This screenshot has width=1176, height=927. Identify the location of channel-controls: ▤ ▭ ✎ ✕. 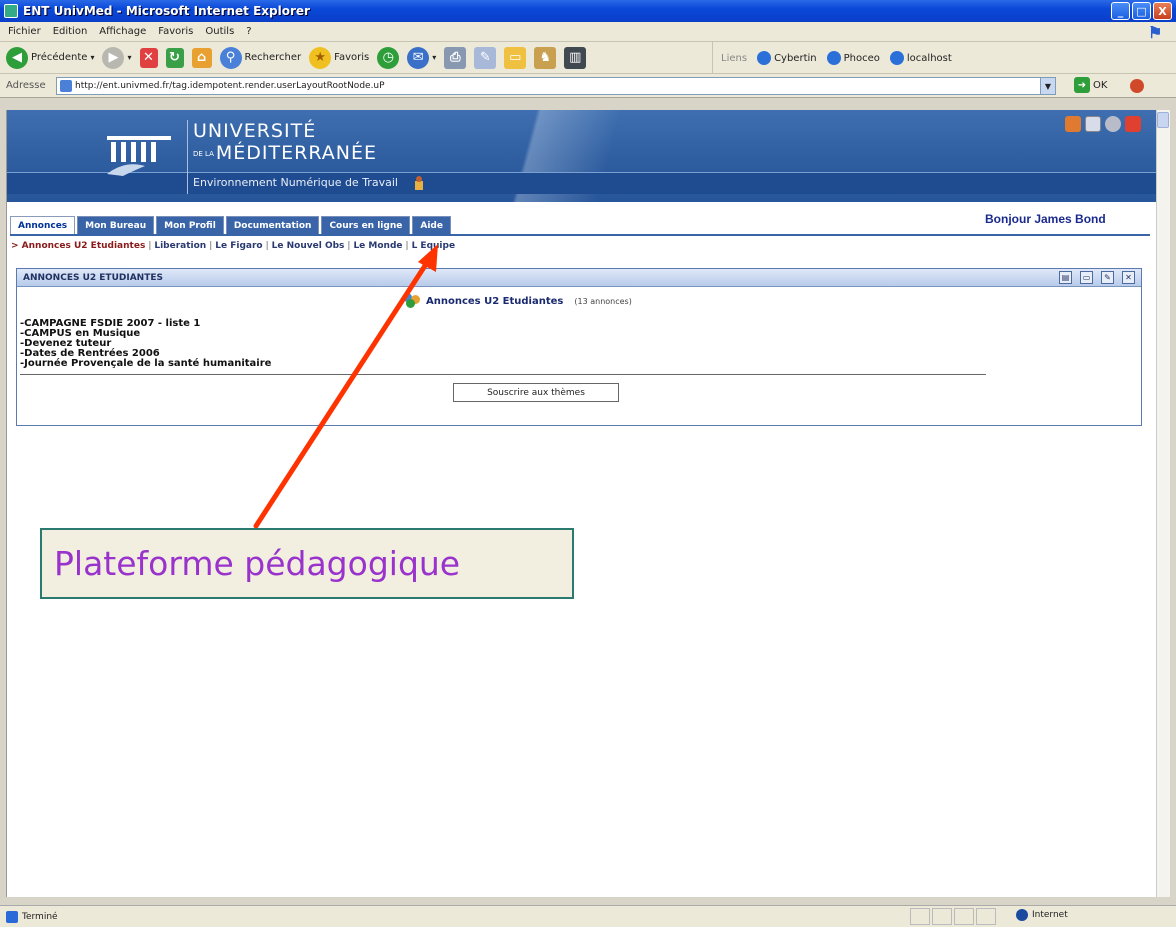
(1097, 277).